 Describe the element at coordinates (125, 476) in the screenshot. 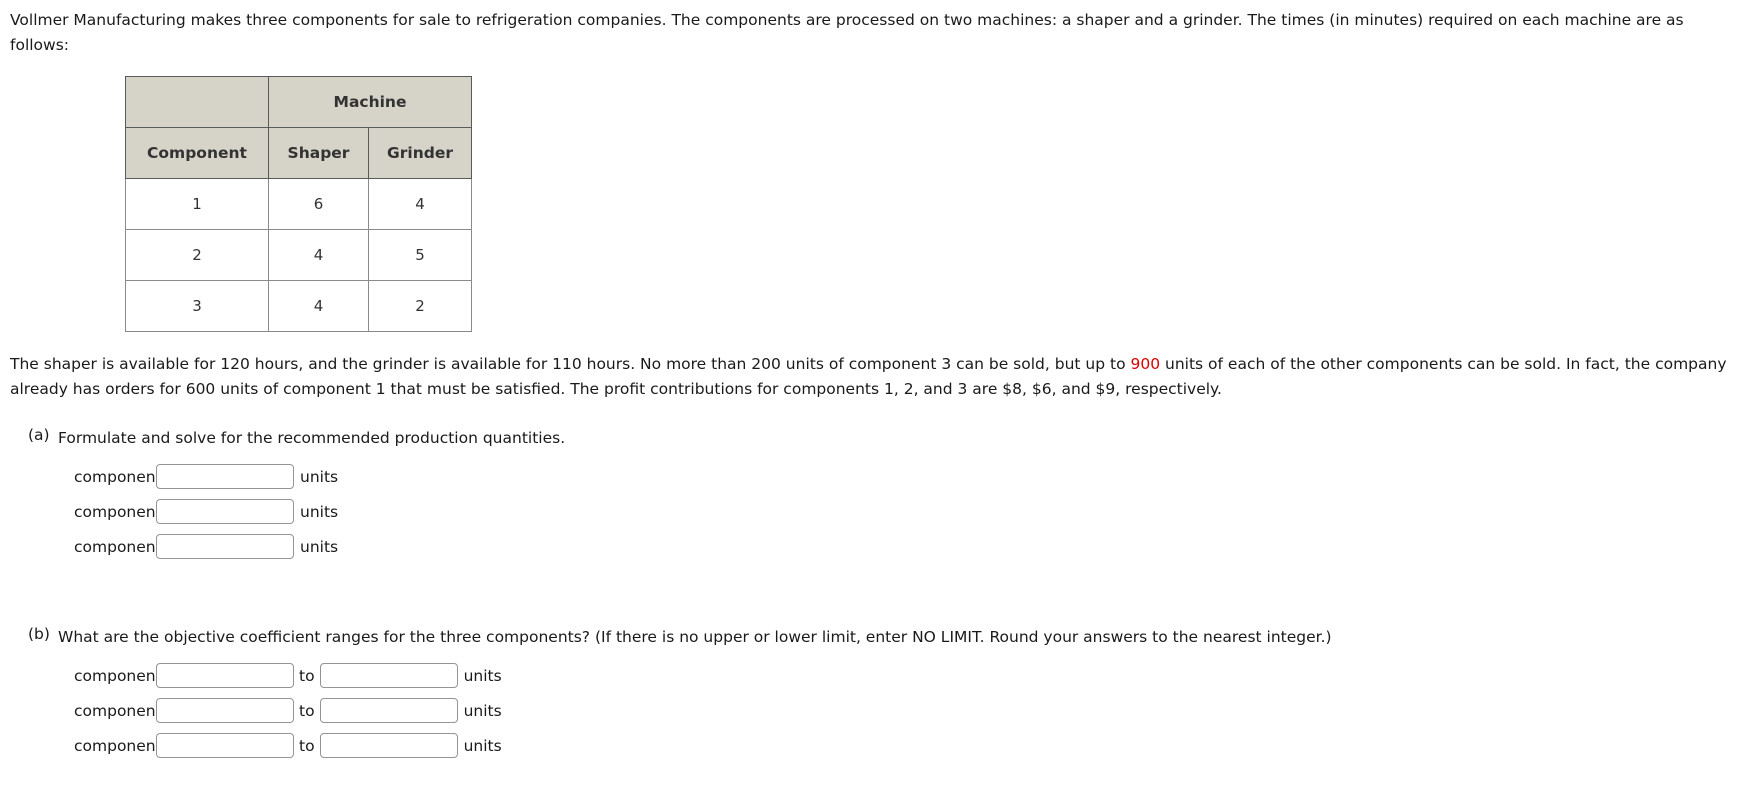

I see `answer-label-component-1: component 1` at that location.